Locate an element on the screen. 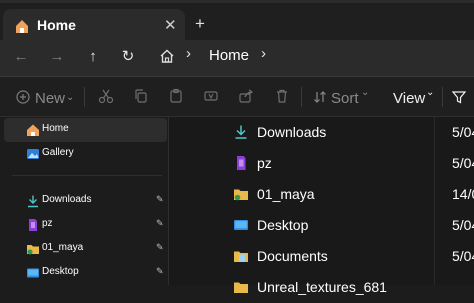 The image size is (474, 303). delete-icon is located at coordinates (282, 96).